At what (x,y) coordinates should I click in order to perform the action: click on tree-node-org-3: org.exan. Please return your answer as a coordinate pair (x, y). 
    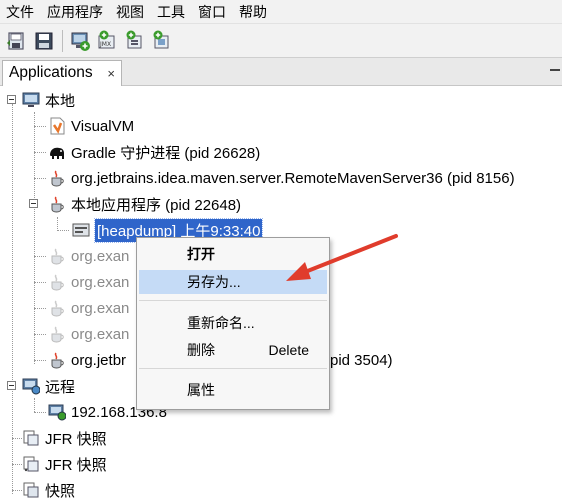
    Looking at the image, I should click on (88, 308).